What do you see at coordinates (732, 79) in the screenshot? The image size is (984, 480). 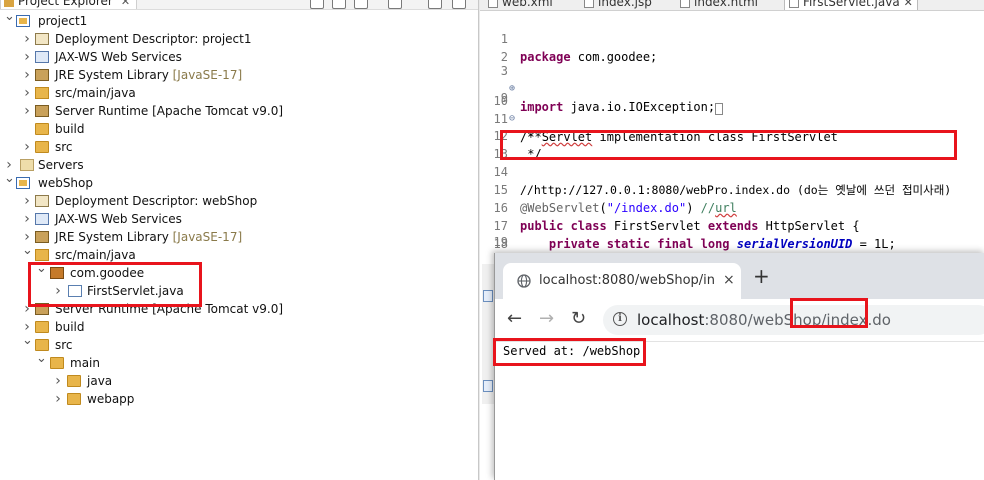 I see `code-line: 3 ⊕ import java.io.IOException;` at bounding box center [732, 79].